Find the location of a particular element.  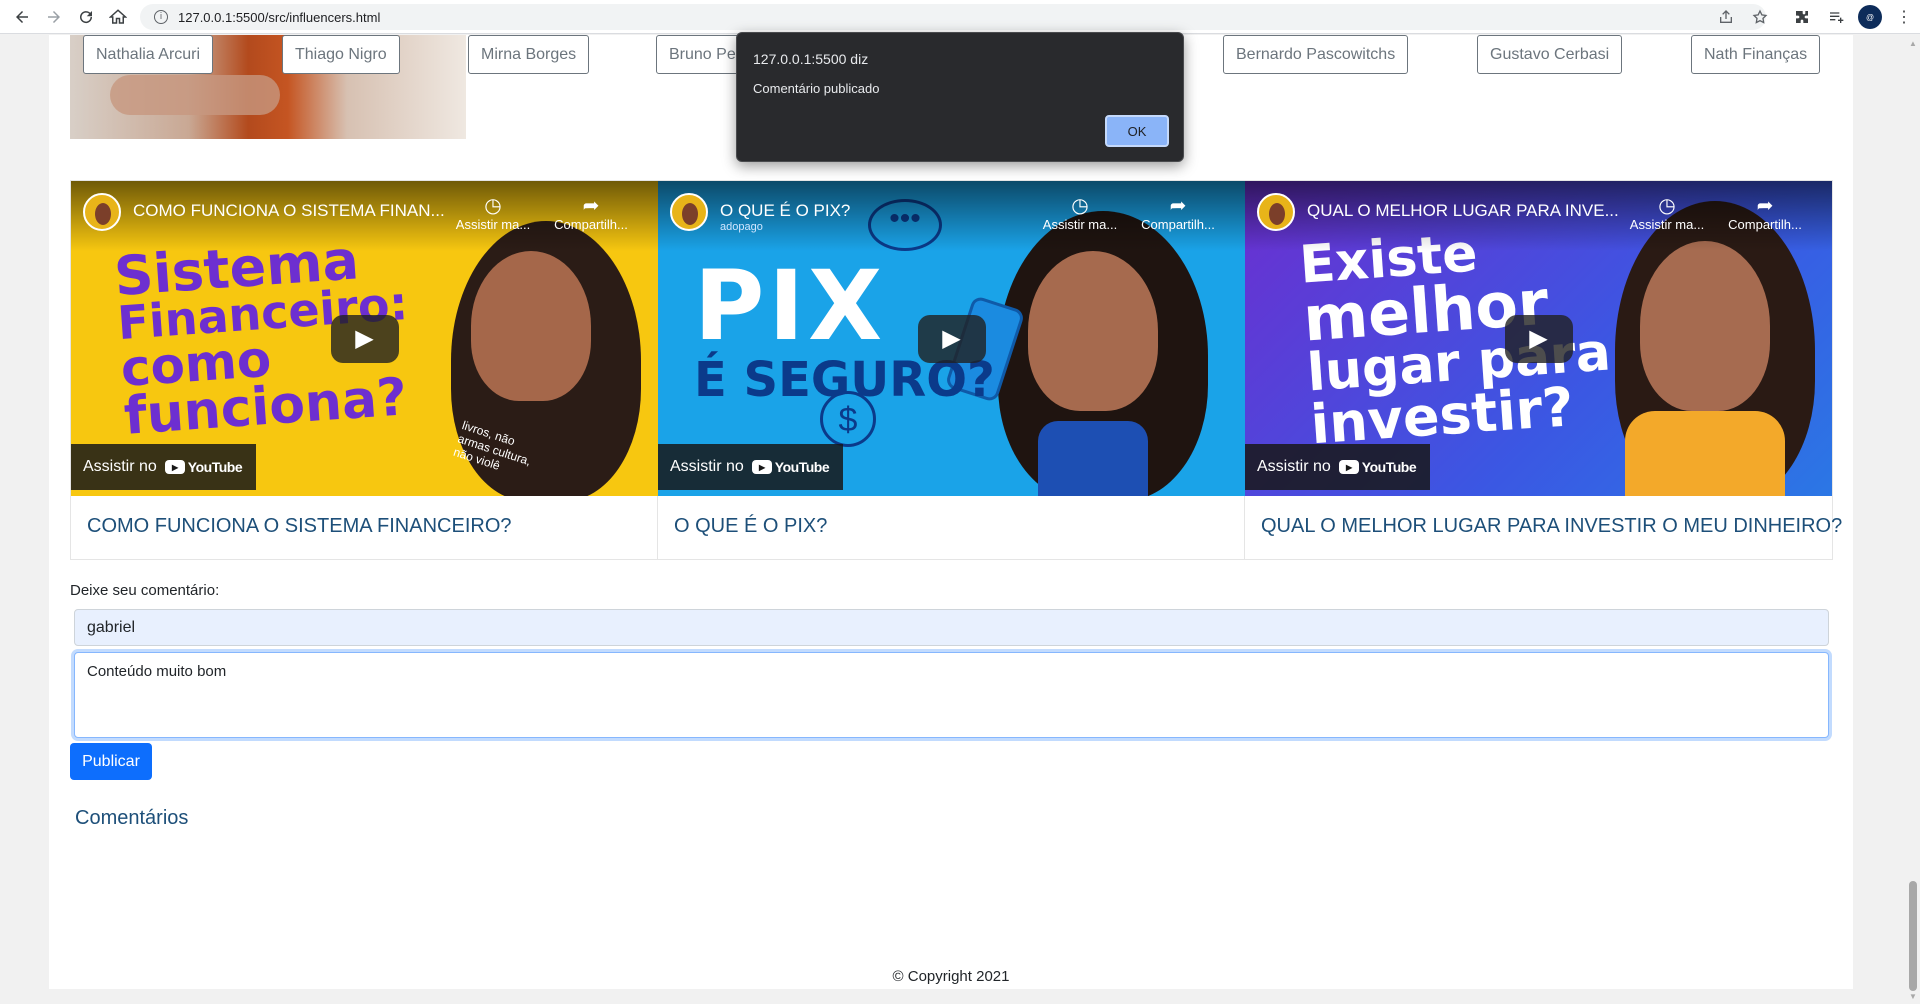

avatar-text: @ is located at coordinates (1870, 17).